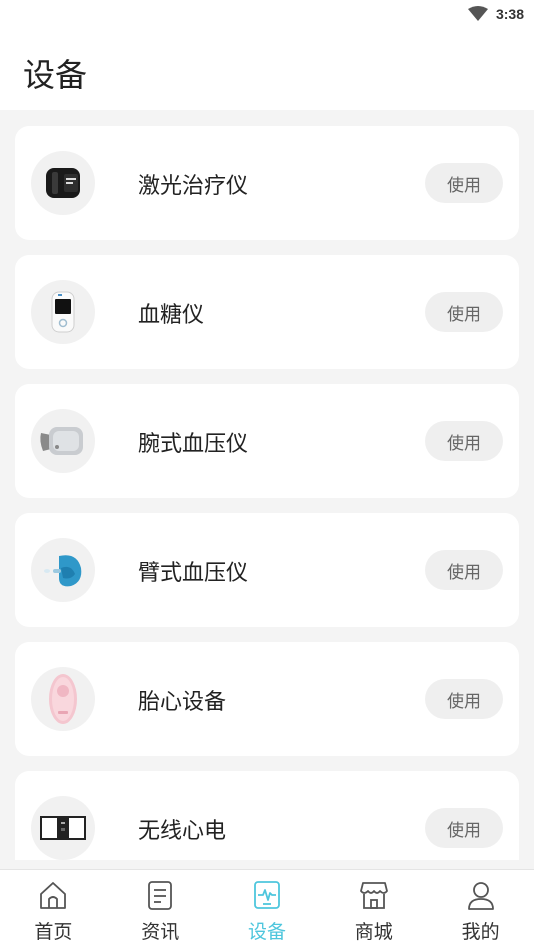 This screenshot has height=949, width=534. Describe the element at coordinates (193, 186) in the screenshot. I see `device-name: 激光治疗仪` at that location.